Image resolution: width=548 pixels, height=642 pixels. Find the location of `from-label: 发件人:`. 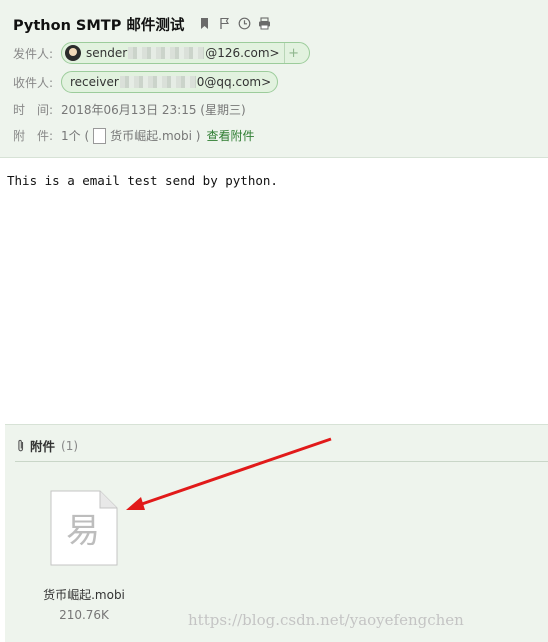

from-label: 发件人: is located at coordinates (33, 53).